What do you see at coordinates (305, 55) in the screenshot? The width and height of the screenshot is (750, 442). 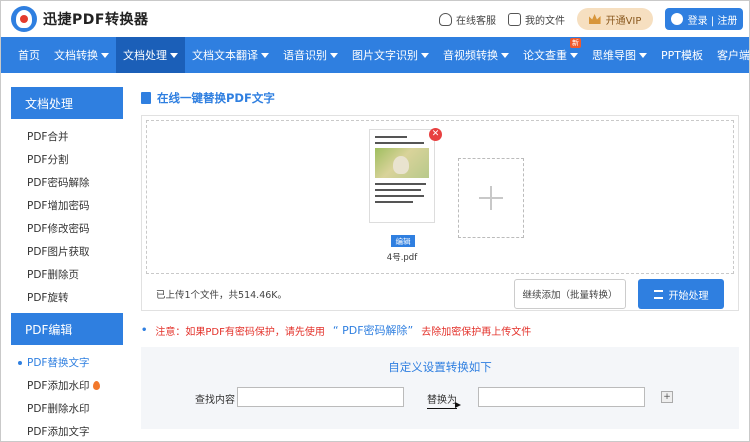 I see `nav-label: 语音识别` at bounding box center [305, 55].